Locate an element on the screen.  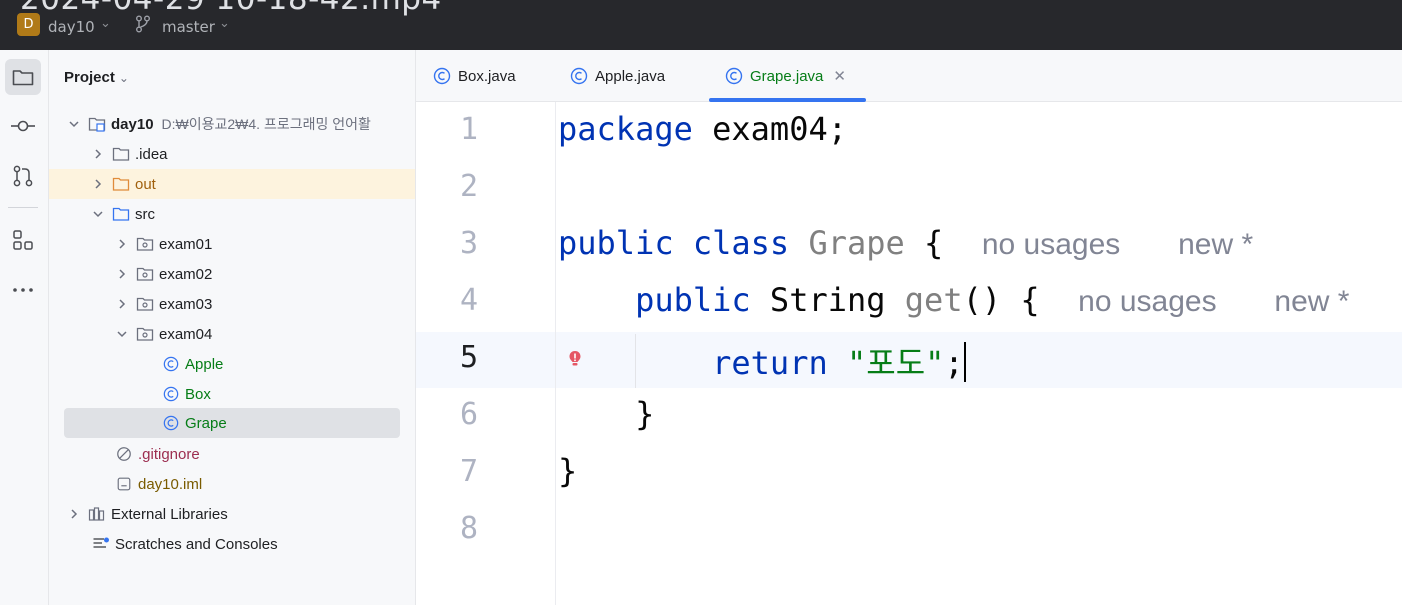
line-number: 7 is located at coordinates (447, 471).